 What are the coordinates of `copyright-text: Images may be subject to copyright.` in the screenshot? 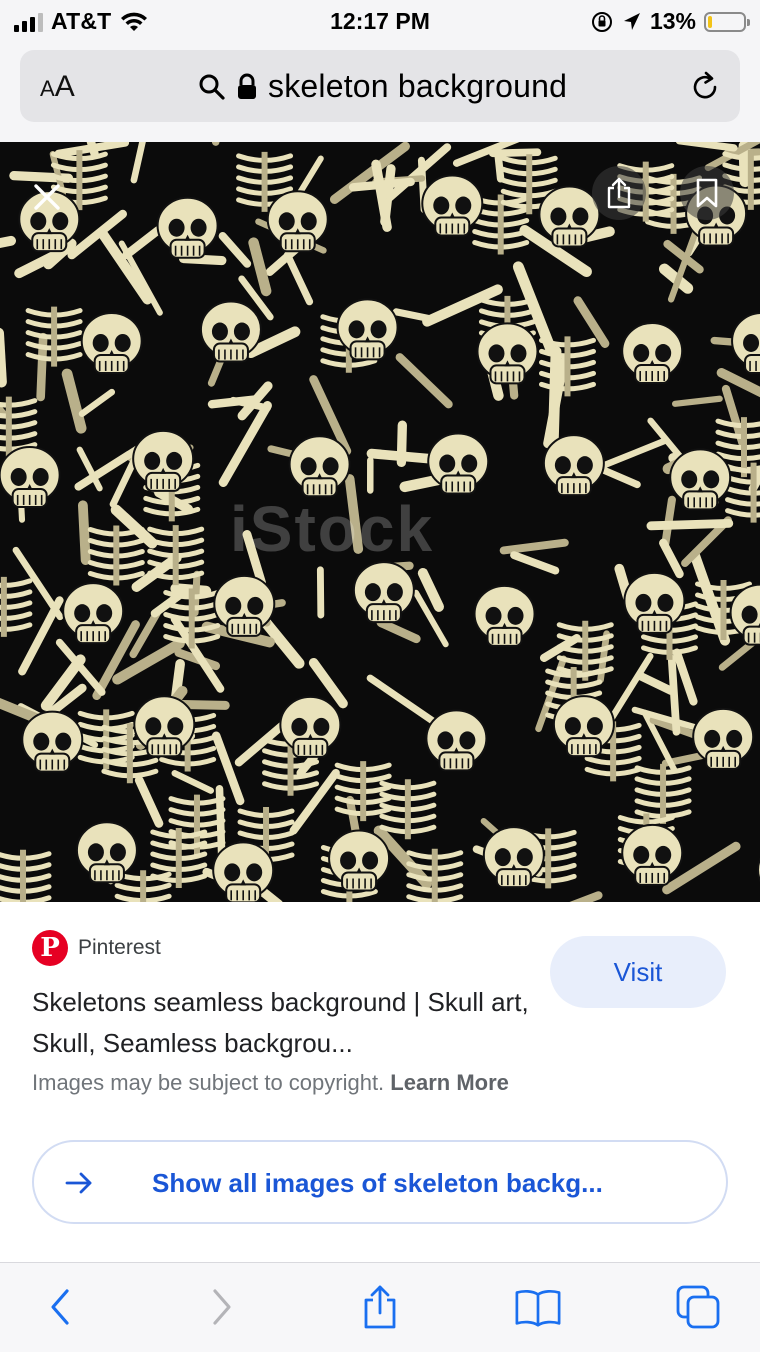 It's located at (208, 1082).